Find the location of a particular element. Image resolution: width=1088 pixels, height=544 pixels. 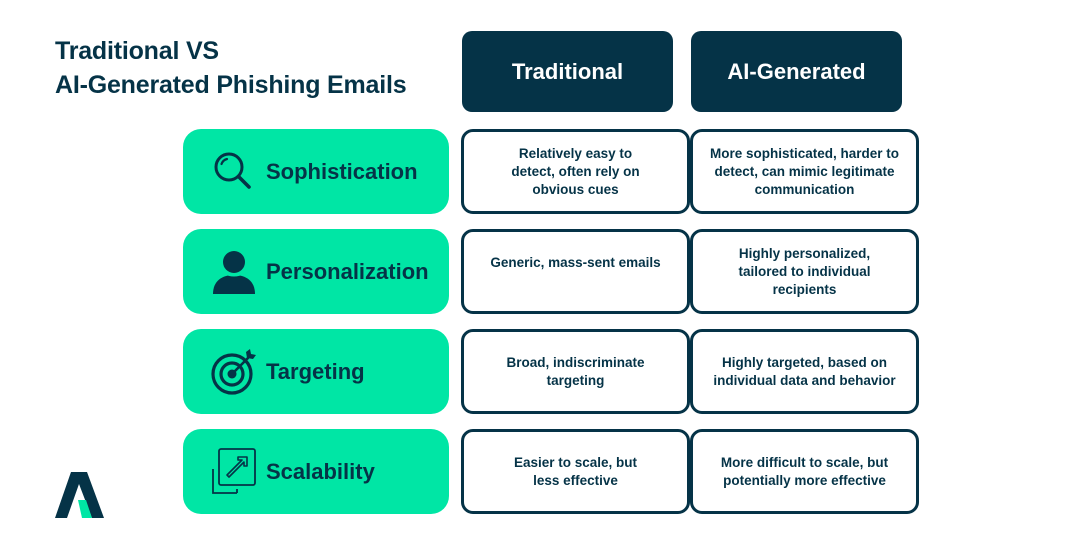

row-label-personalization: Personalization is located at coordinates (316, 271).